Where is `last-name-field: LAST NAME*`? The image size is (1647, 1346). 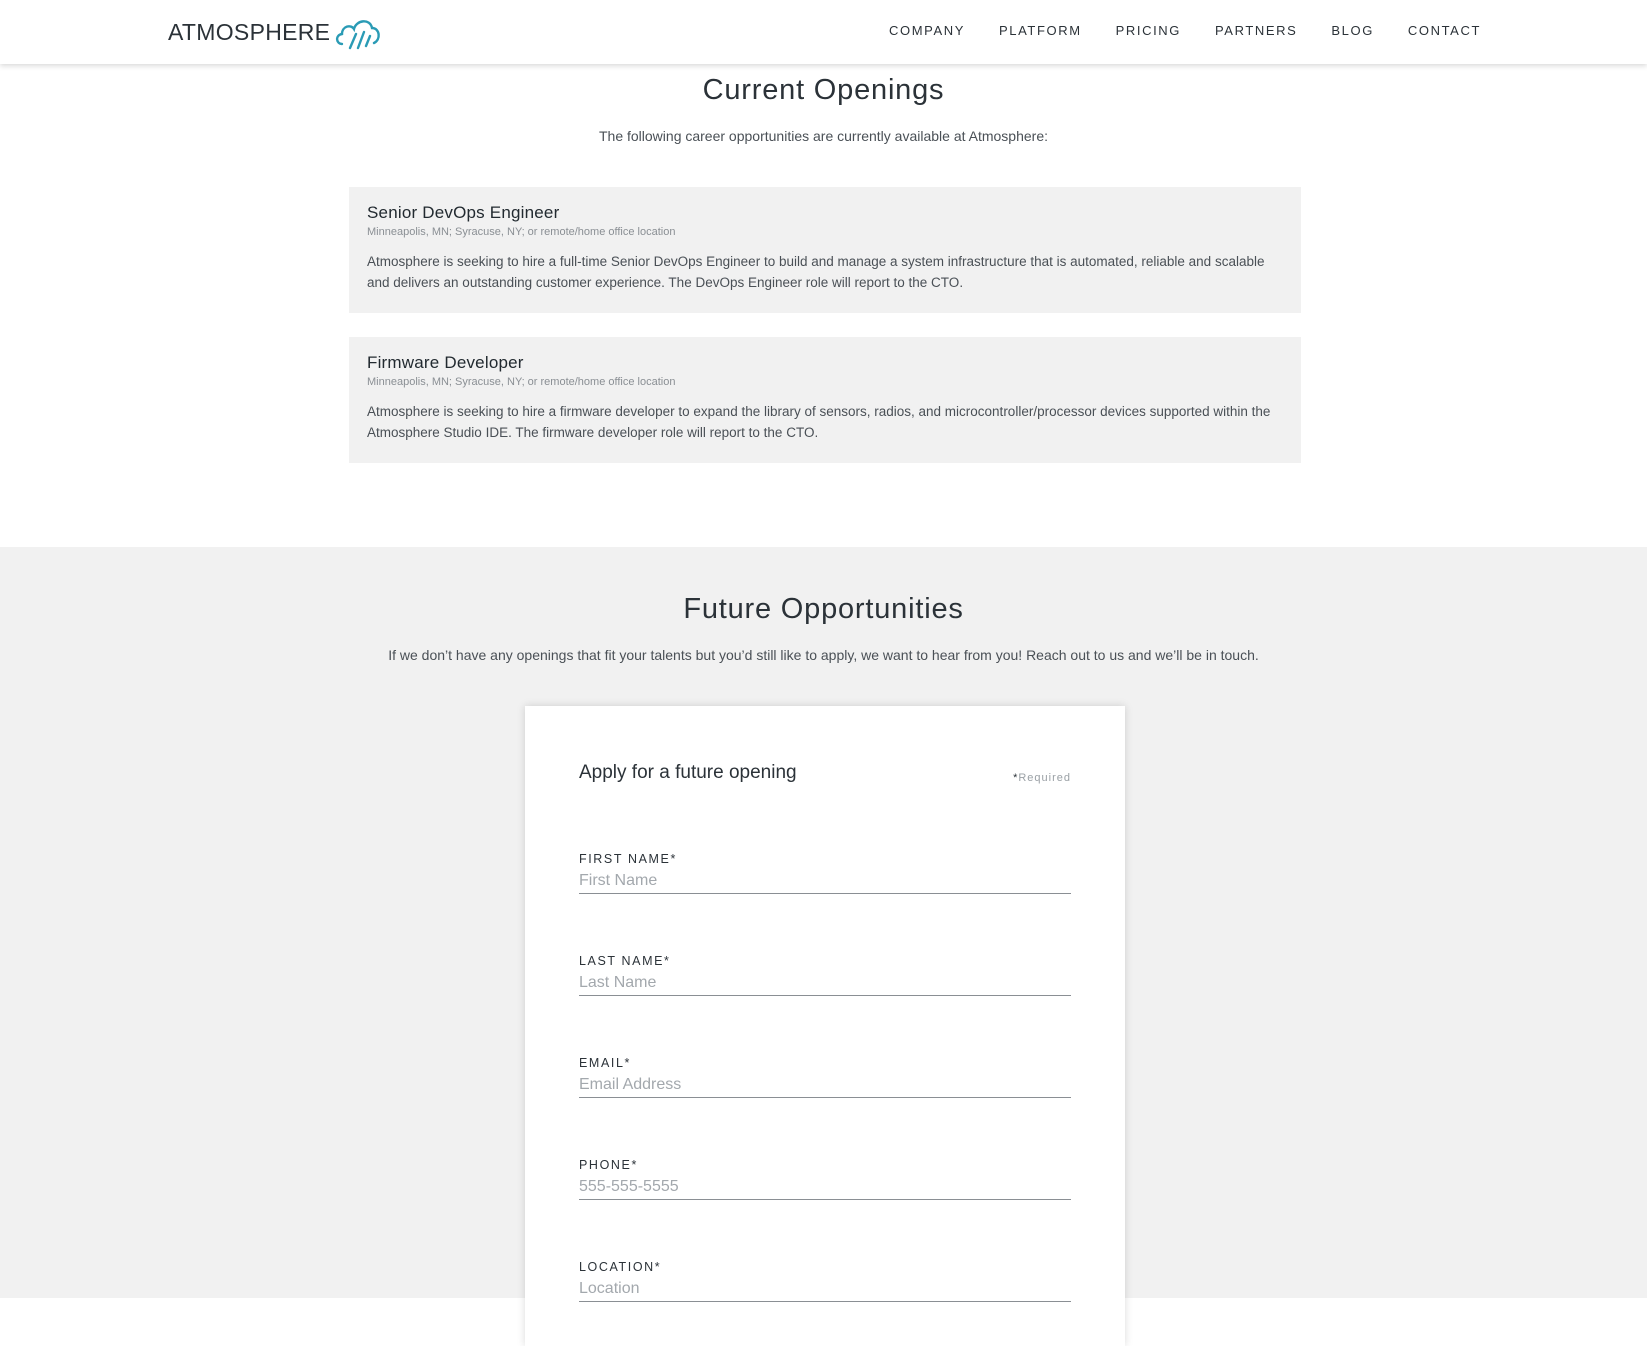 last-name-field: LAST NAME* is located at coordinates (825, 975).